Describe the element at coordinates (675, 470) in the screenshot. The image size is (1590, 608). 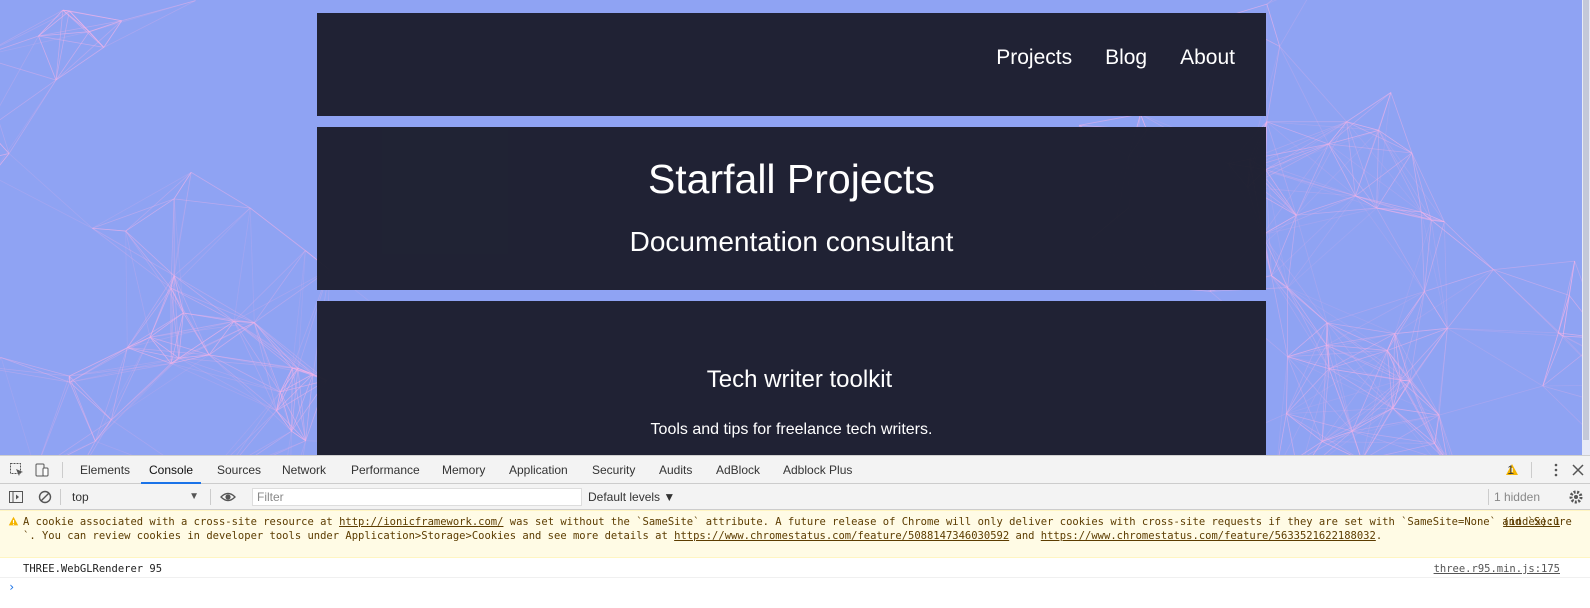
I see `tab-audits: Audits` at that location.